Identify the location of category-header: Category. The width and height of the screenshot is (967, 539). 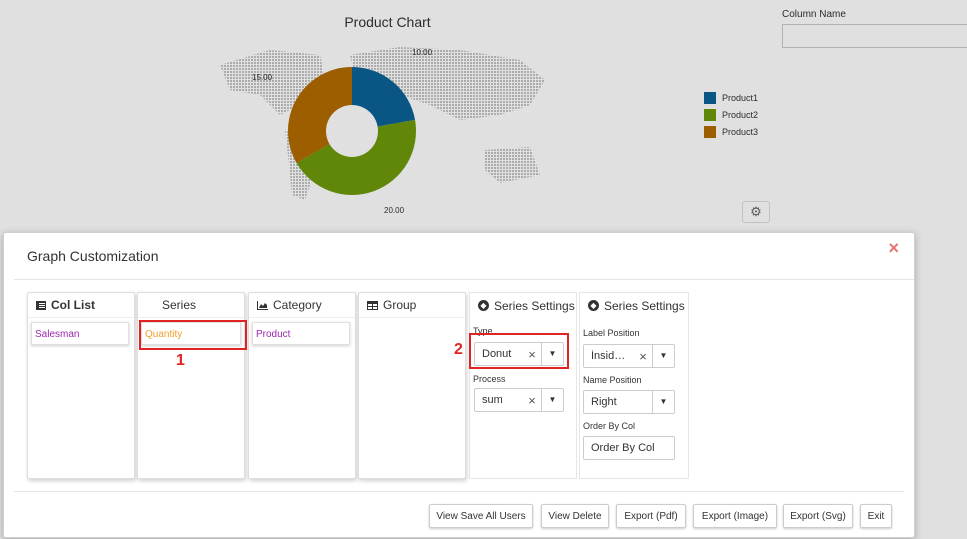
(302, 305).